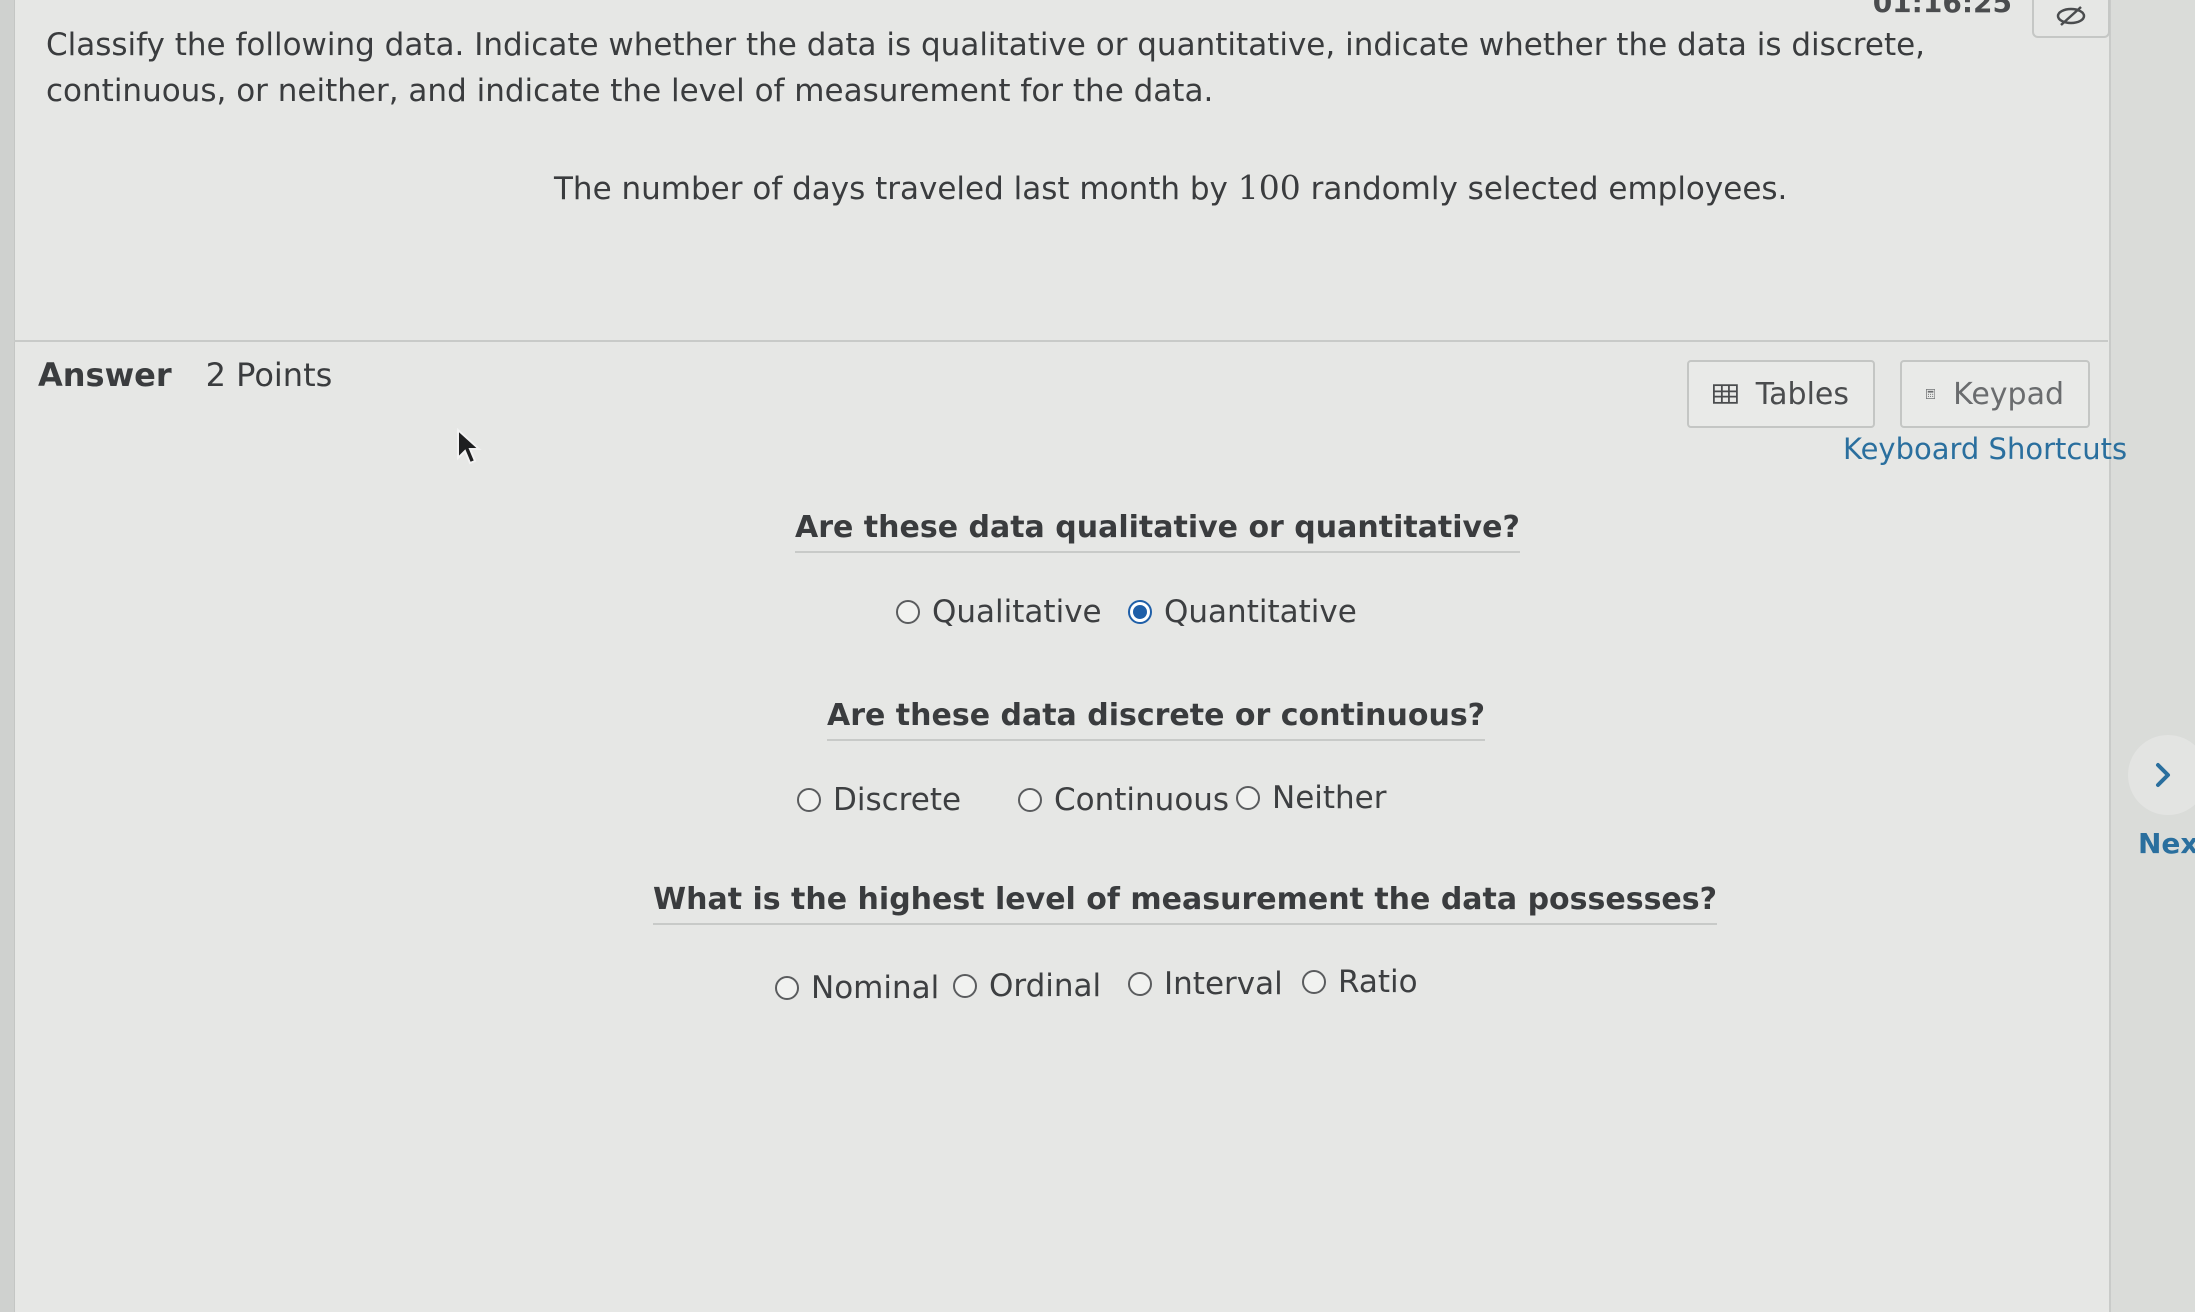 This screenshot has height=1312, width=2195. Describe the element at coordinates (1544, 189) in the screenshot. I see `statement-text-after: randomly selected employees.` at that location.